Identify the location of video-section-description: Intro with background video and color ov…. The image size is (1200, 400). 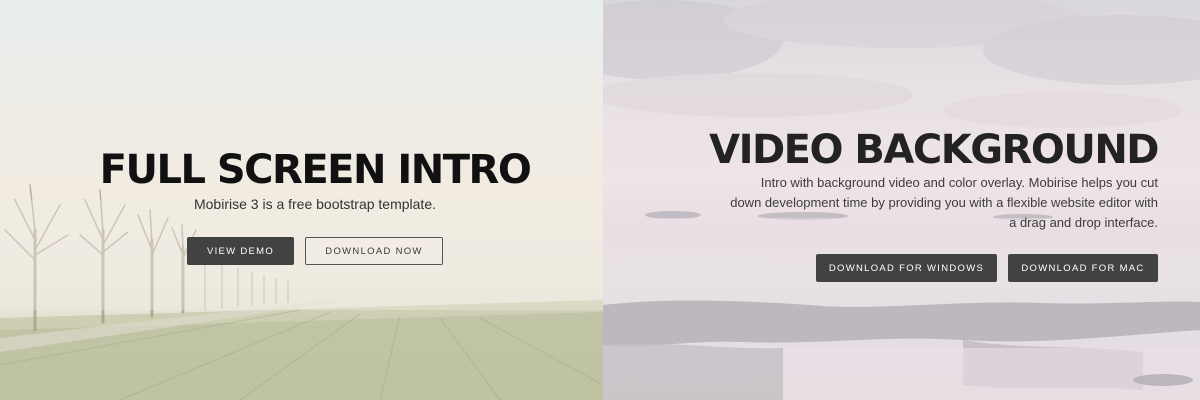
(944, 202).